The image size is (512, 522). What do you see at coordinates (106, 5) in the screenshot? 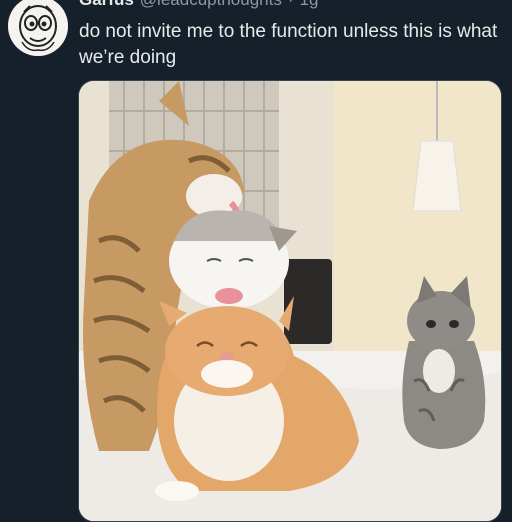
I see `display-name: Garfus` at bounding box center [106, 5].